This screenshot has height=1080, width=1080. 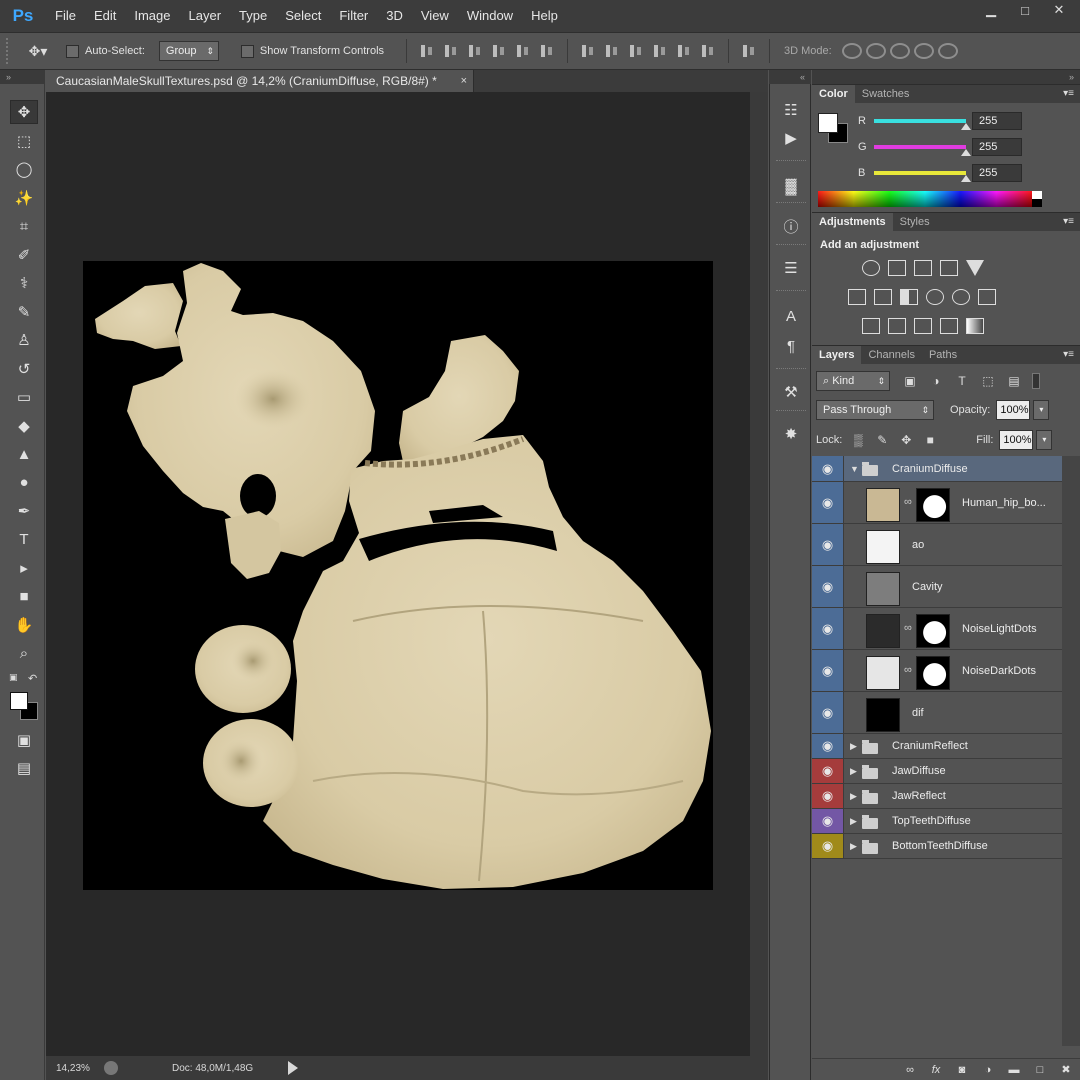 What do you see at coordinates (883, 297) in the screenshot?
I see `color-balance-icon` at bounding box center [883, 297].